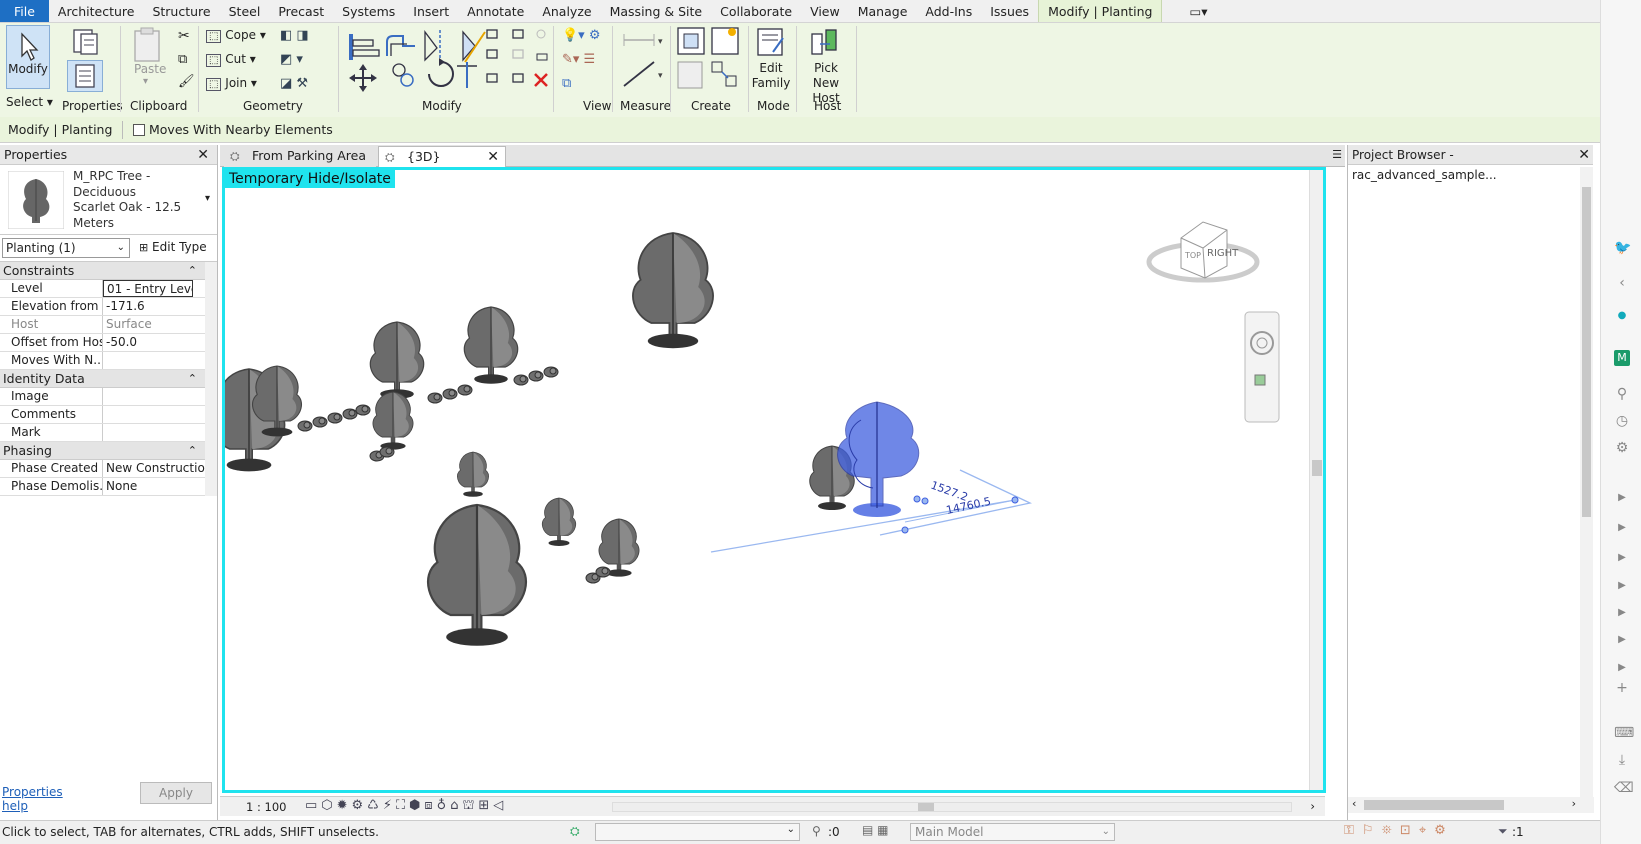 Image resolution: width=1641 pixels, height=844 pixels. Describe the element at coordinates (154, 306) in the screenshot. I see `property-value: -171.6` at that location.